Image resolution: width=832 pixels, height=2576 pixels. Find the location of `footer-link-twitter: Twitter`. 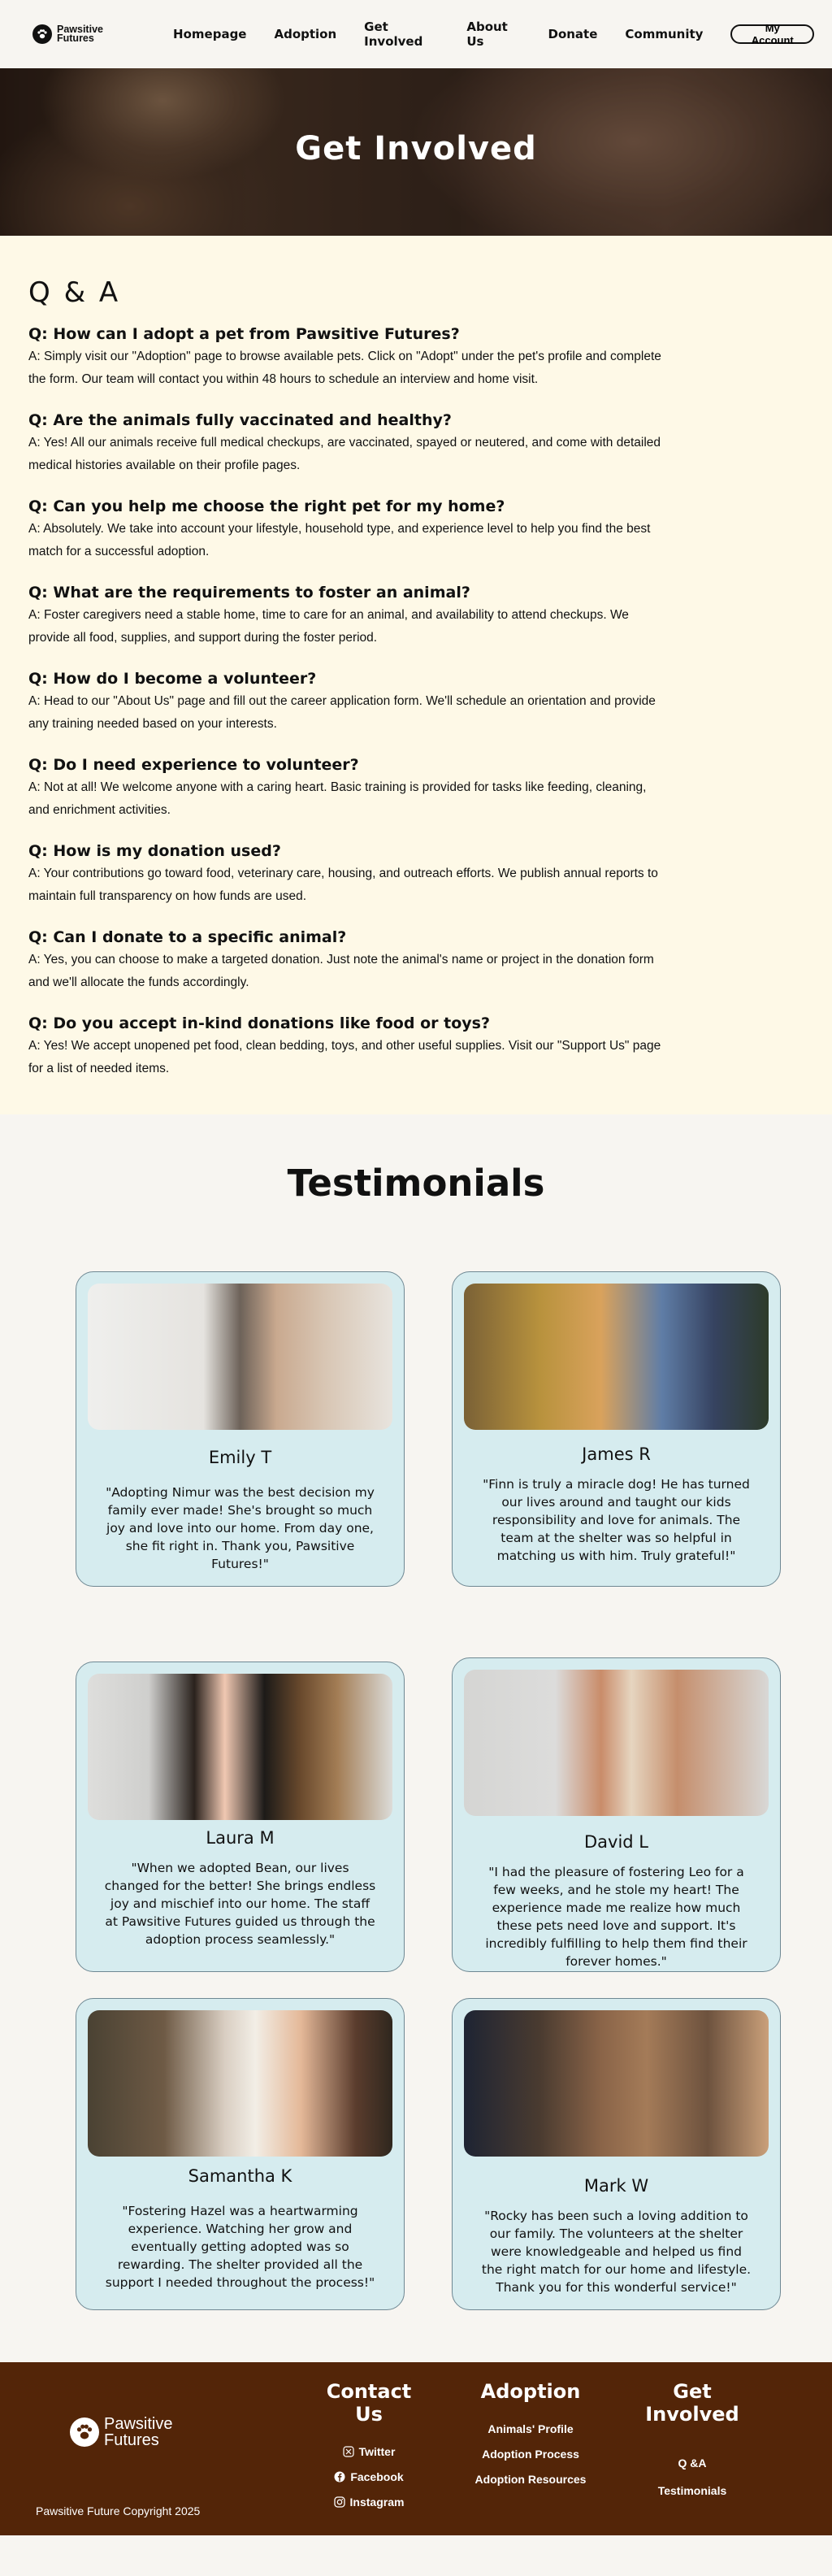

footer-link-twitter: Twitter is located at coordinates (368, 2451).